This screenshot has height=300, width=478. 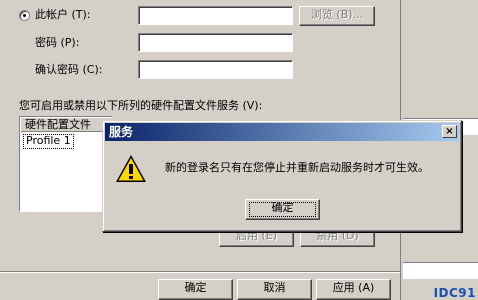 I want to click on password-label: 密码 (P):, so click(x=57, y=42).